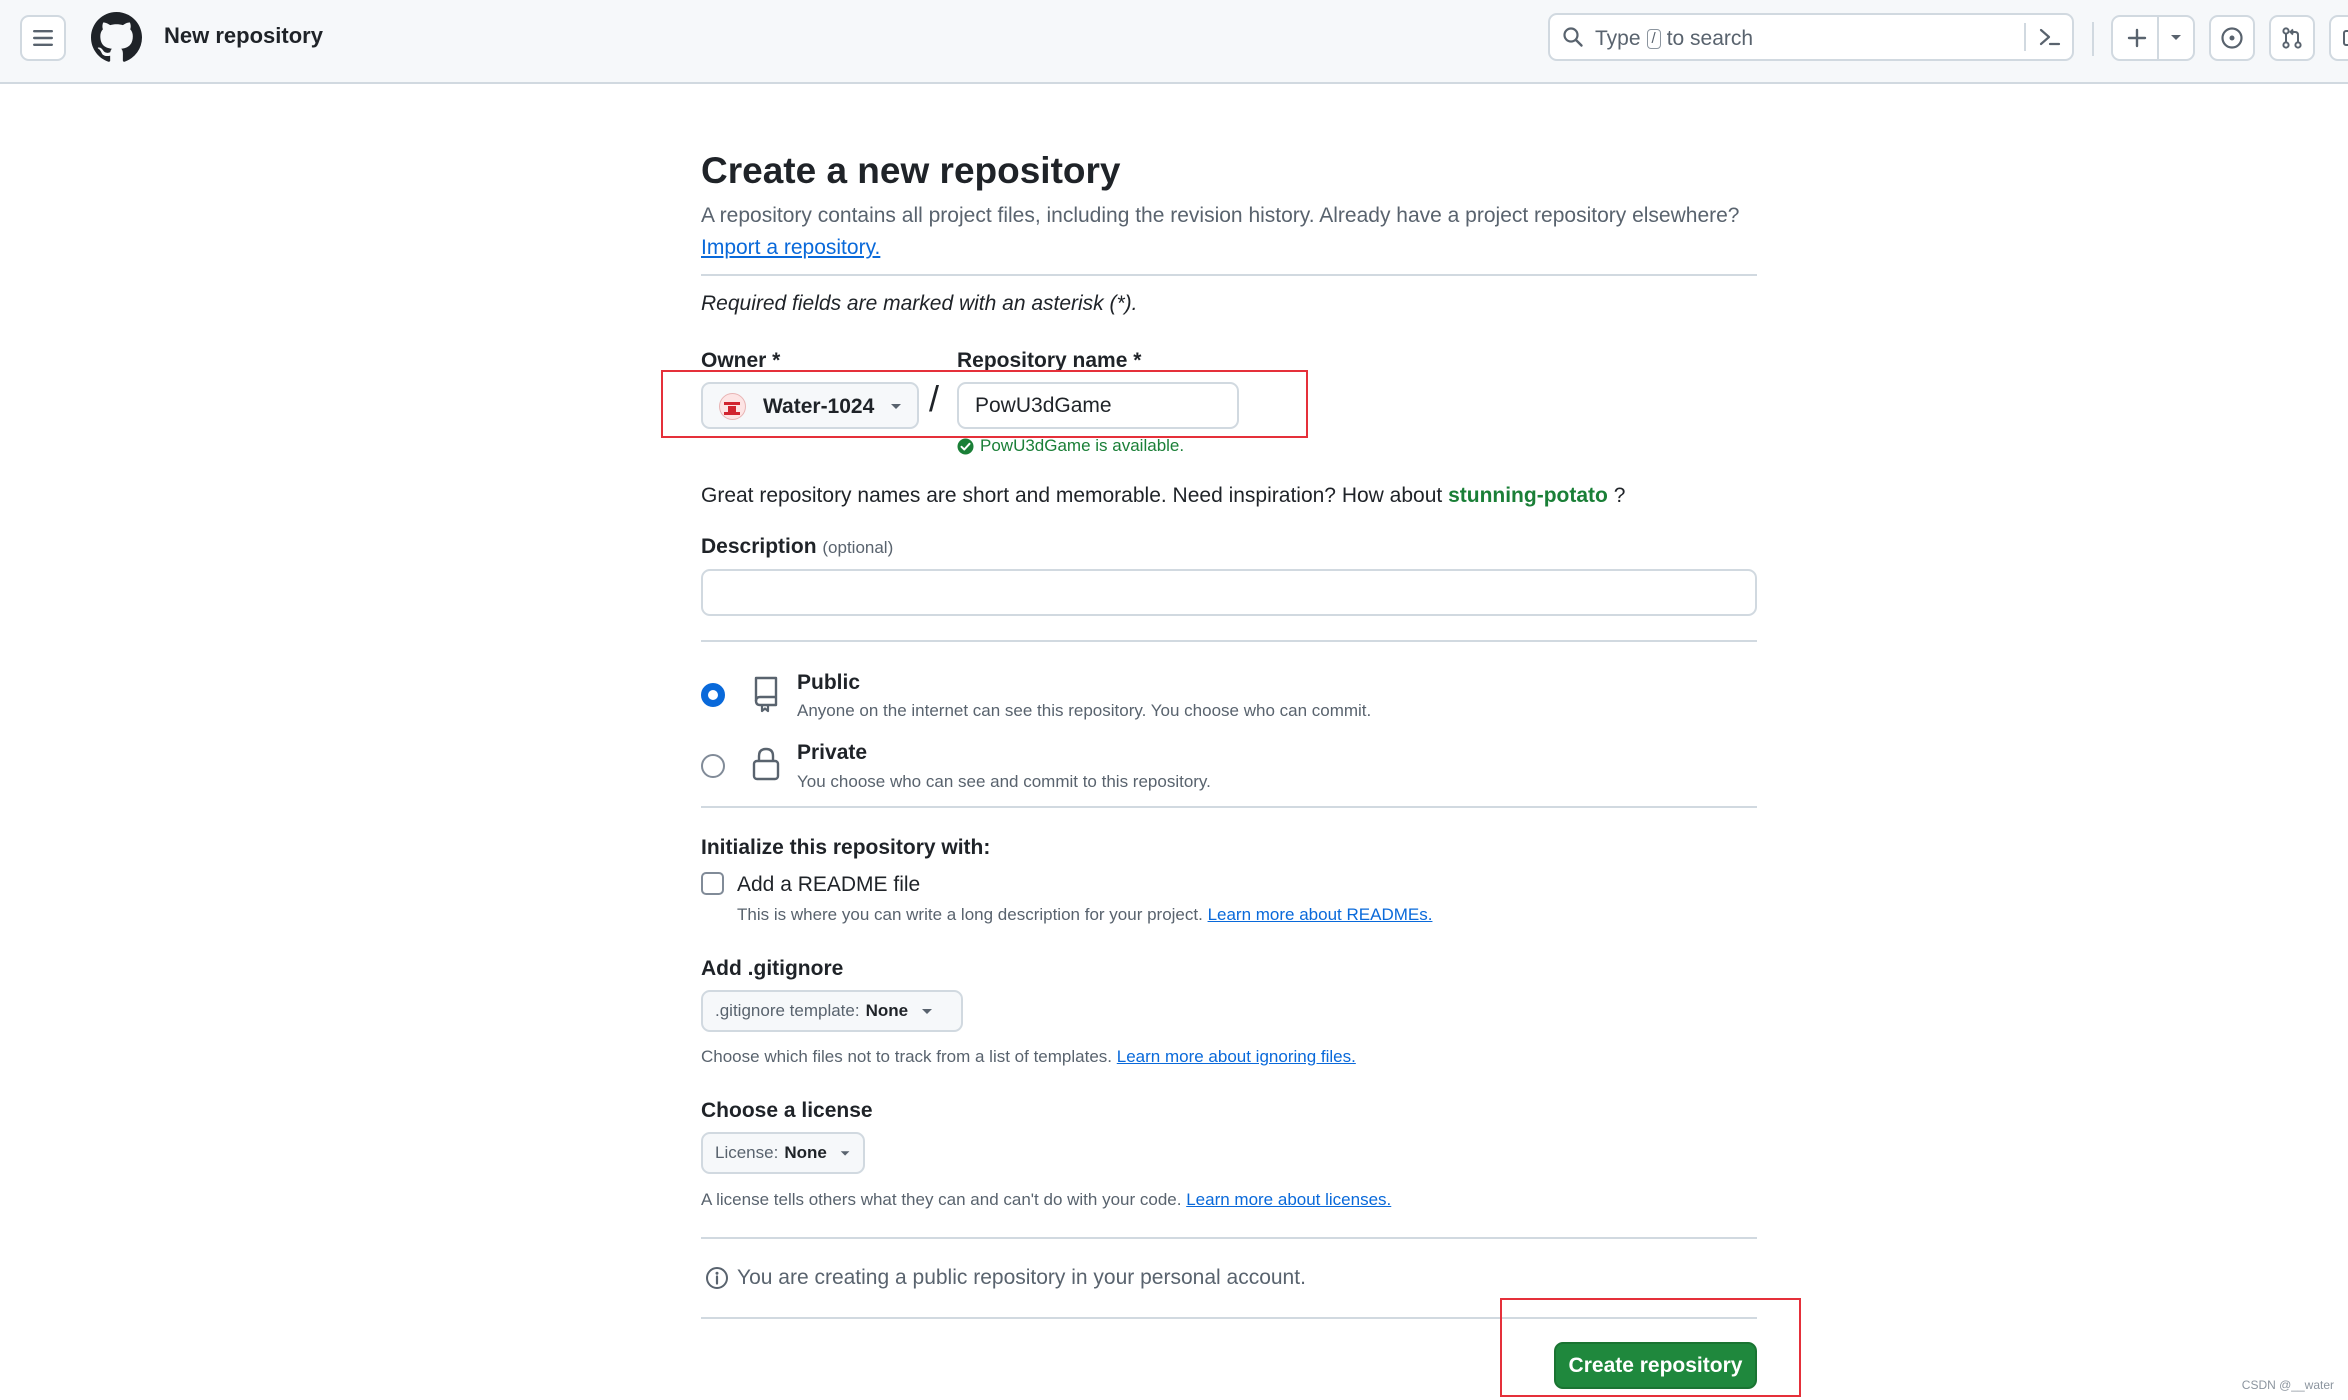 The height and width of the screenshot is (1400, 2348). Describe the element at coordinates (965, 446) in the screenshot. I see `check-circle-icon` at that location.